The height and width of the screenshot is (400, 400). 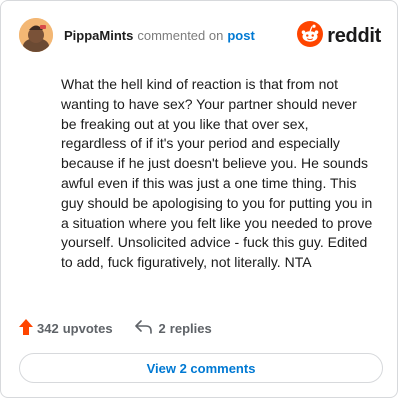 What do you see at coordinates (180, 35) in the screenshot?
I see `action-text: commented on` at bounding box center [180, 35].